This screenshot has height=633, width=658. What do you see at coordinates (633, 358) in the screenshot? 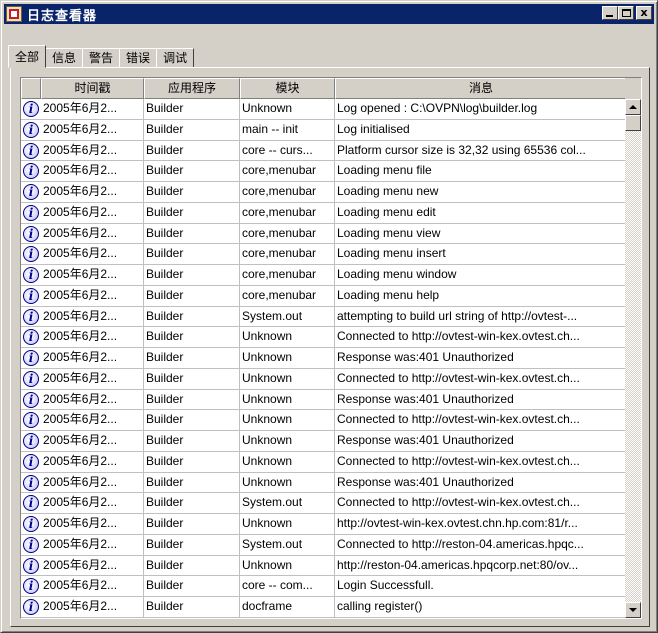
I see `vertical-scrollbar` at bounding box center [633, 358].